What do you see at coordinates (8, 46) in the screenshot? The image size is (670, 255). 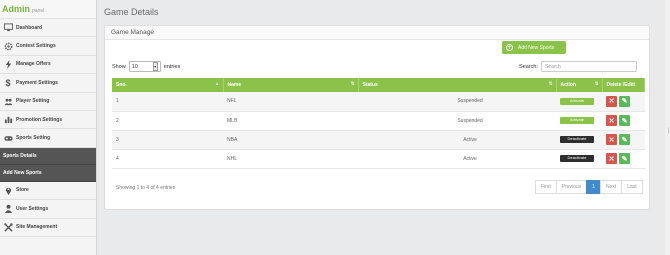 I see `gear-icon` at bounding box center [8, 46].